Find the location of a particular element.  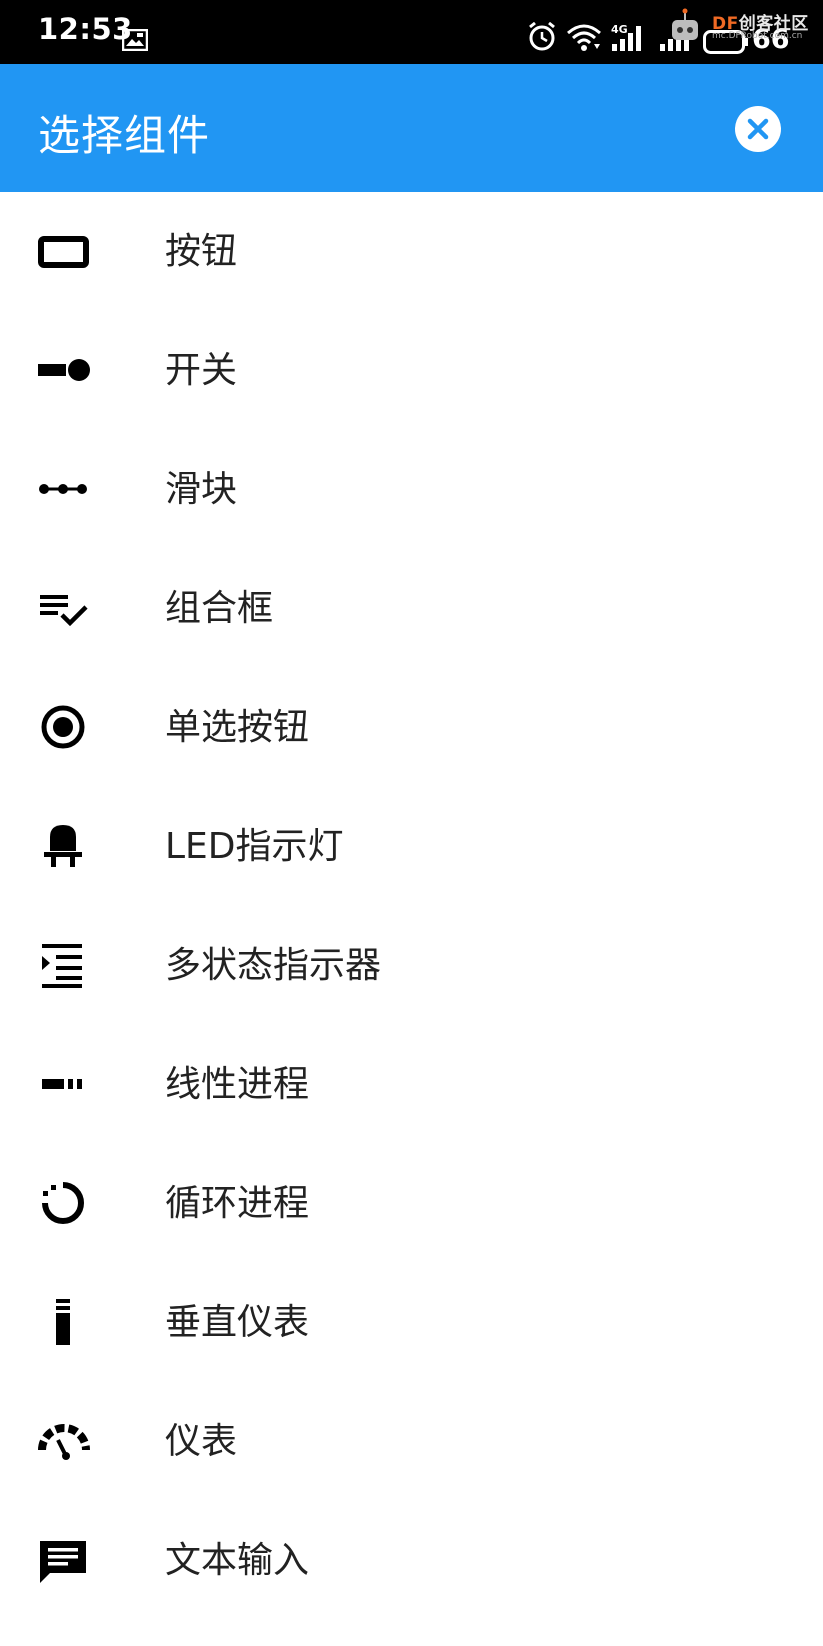

linear-progress-icon is located at coordinates (64, 1084).